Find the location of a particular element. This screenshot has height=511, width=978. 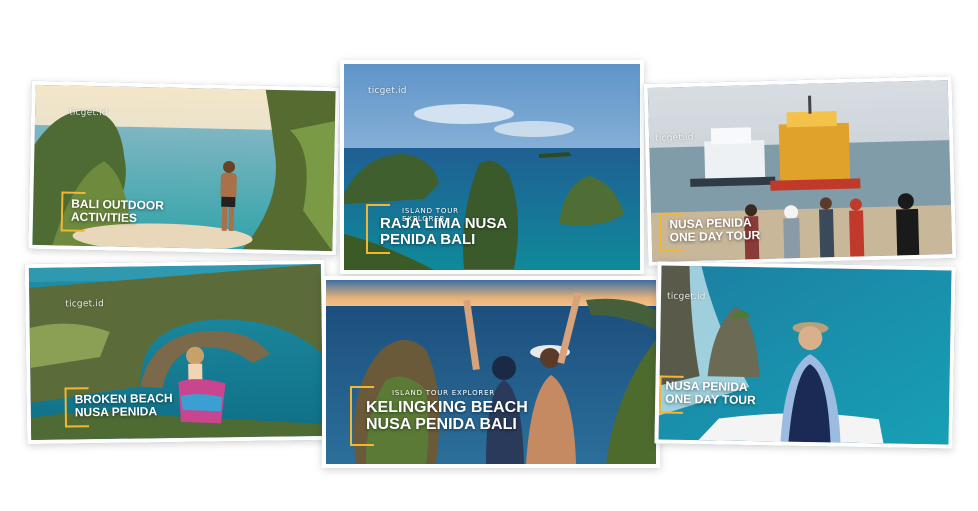

kelingking-beach-photo is located at coordinates (491, 372).